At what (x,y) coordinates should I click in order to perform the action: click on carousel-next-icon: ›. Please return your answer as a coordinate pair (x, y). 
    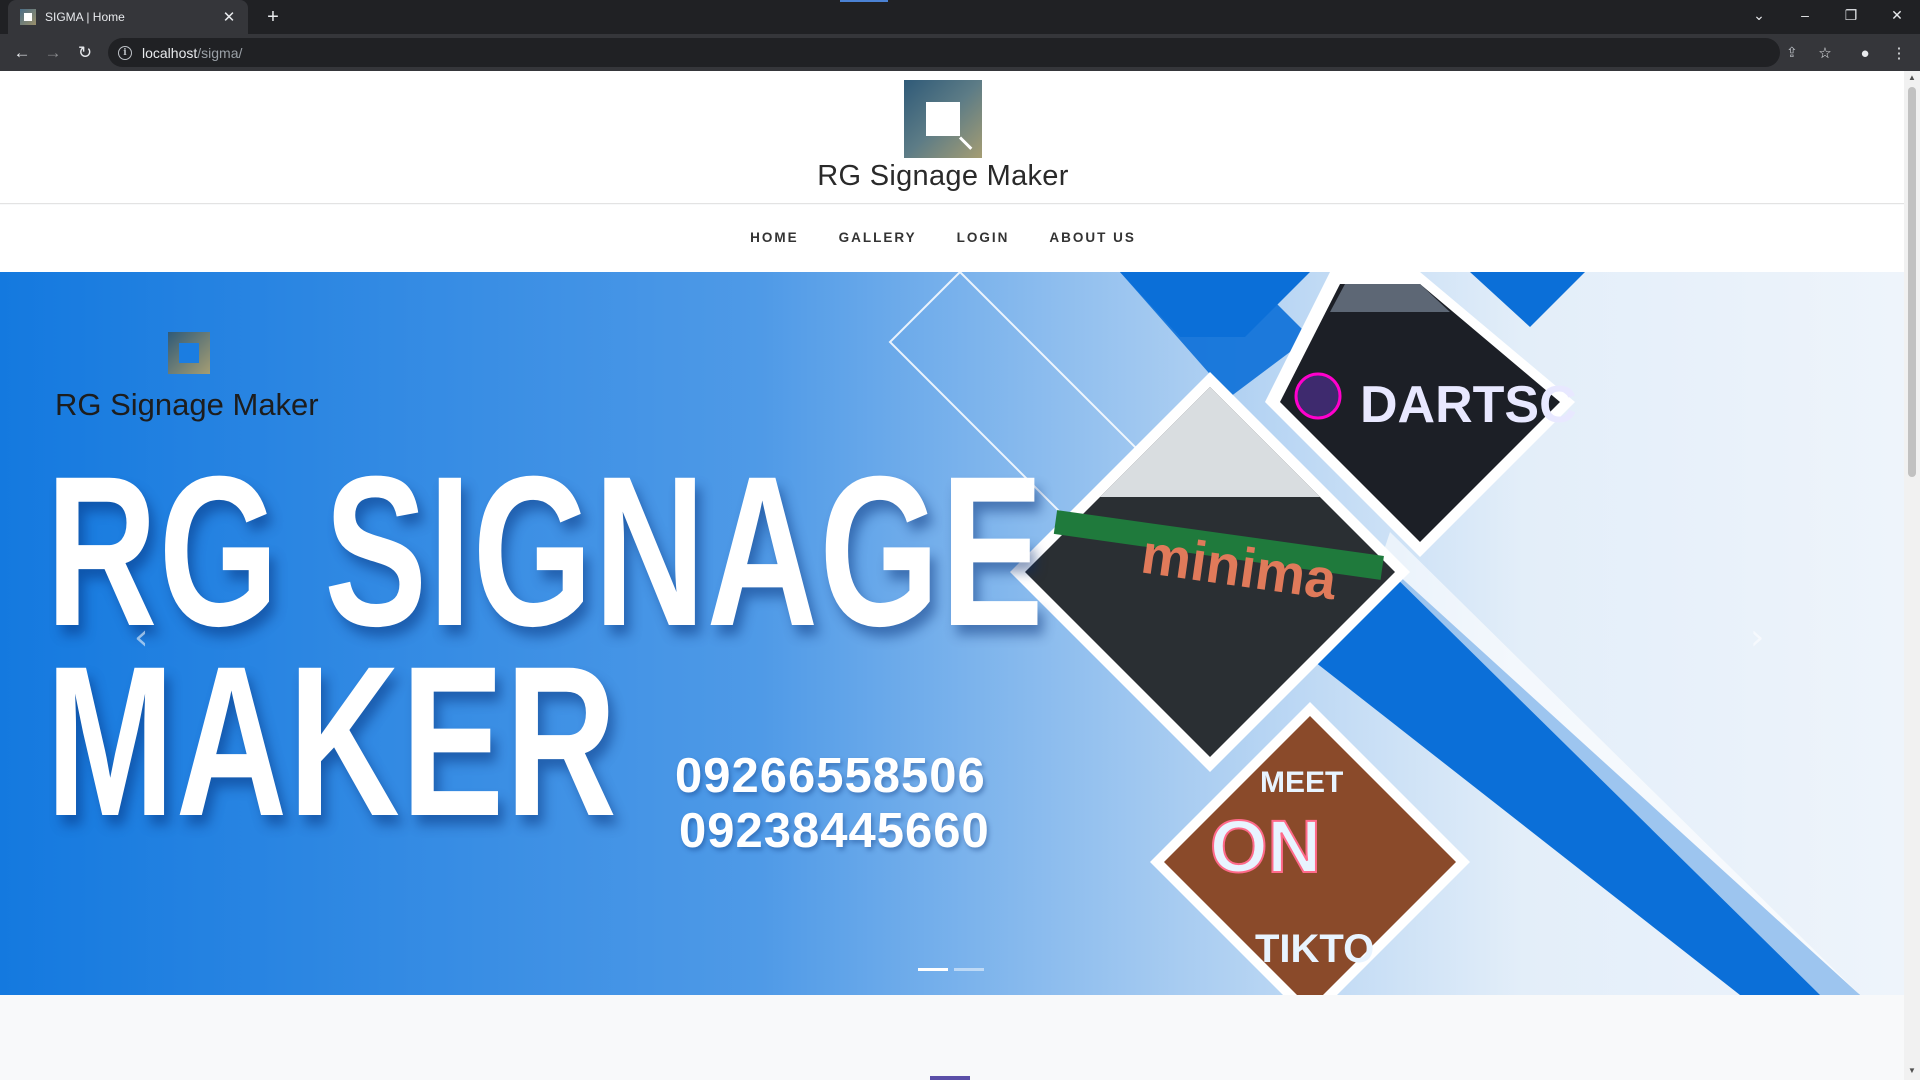
    Looking at the image, I should click on (1757, 637).